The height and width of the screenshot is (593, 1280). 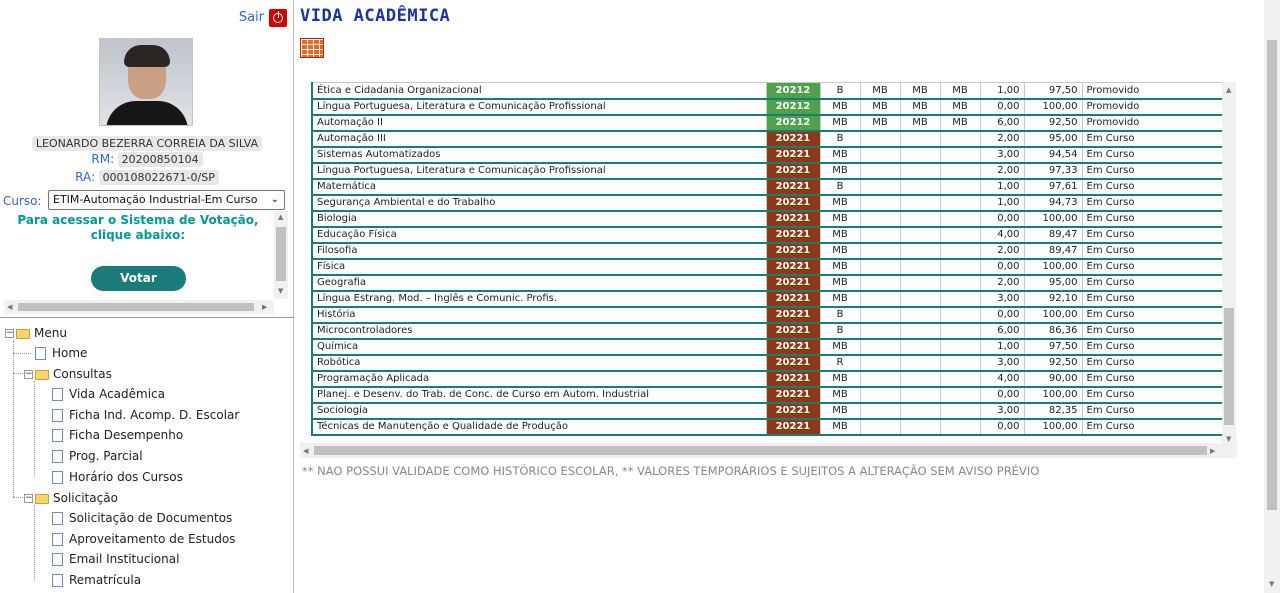 What do you see at coordinates (840, 363) in the screenshot?
I see `grade-1-cell: R` at bounding box center [840, 363].